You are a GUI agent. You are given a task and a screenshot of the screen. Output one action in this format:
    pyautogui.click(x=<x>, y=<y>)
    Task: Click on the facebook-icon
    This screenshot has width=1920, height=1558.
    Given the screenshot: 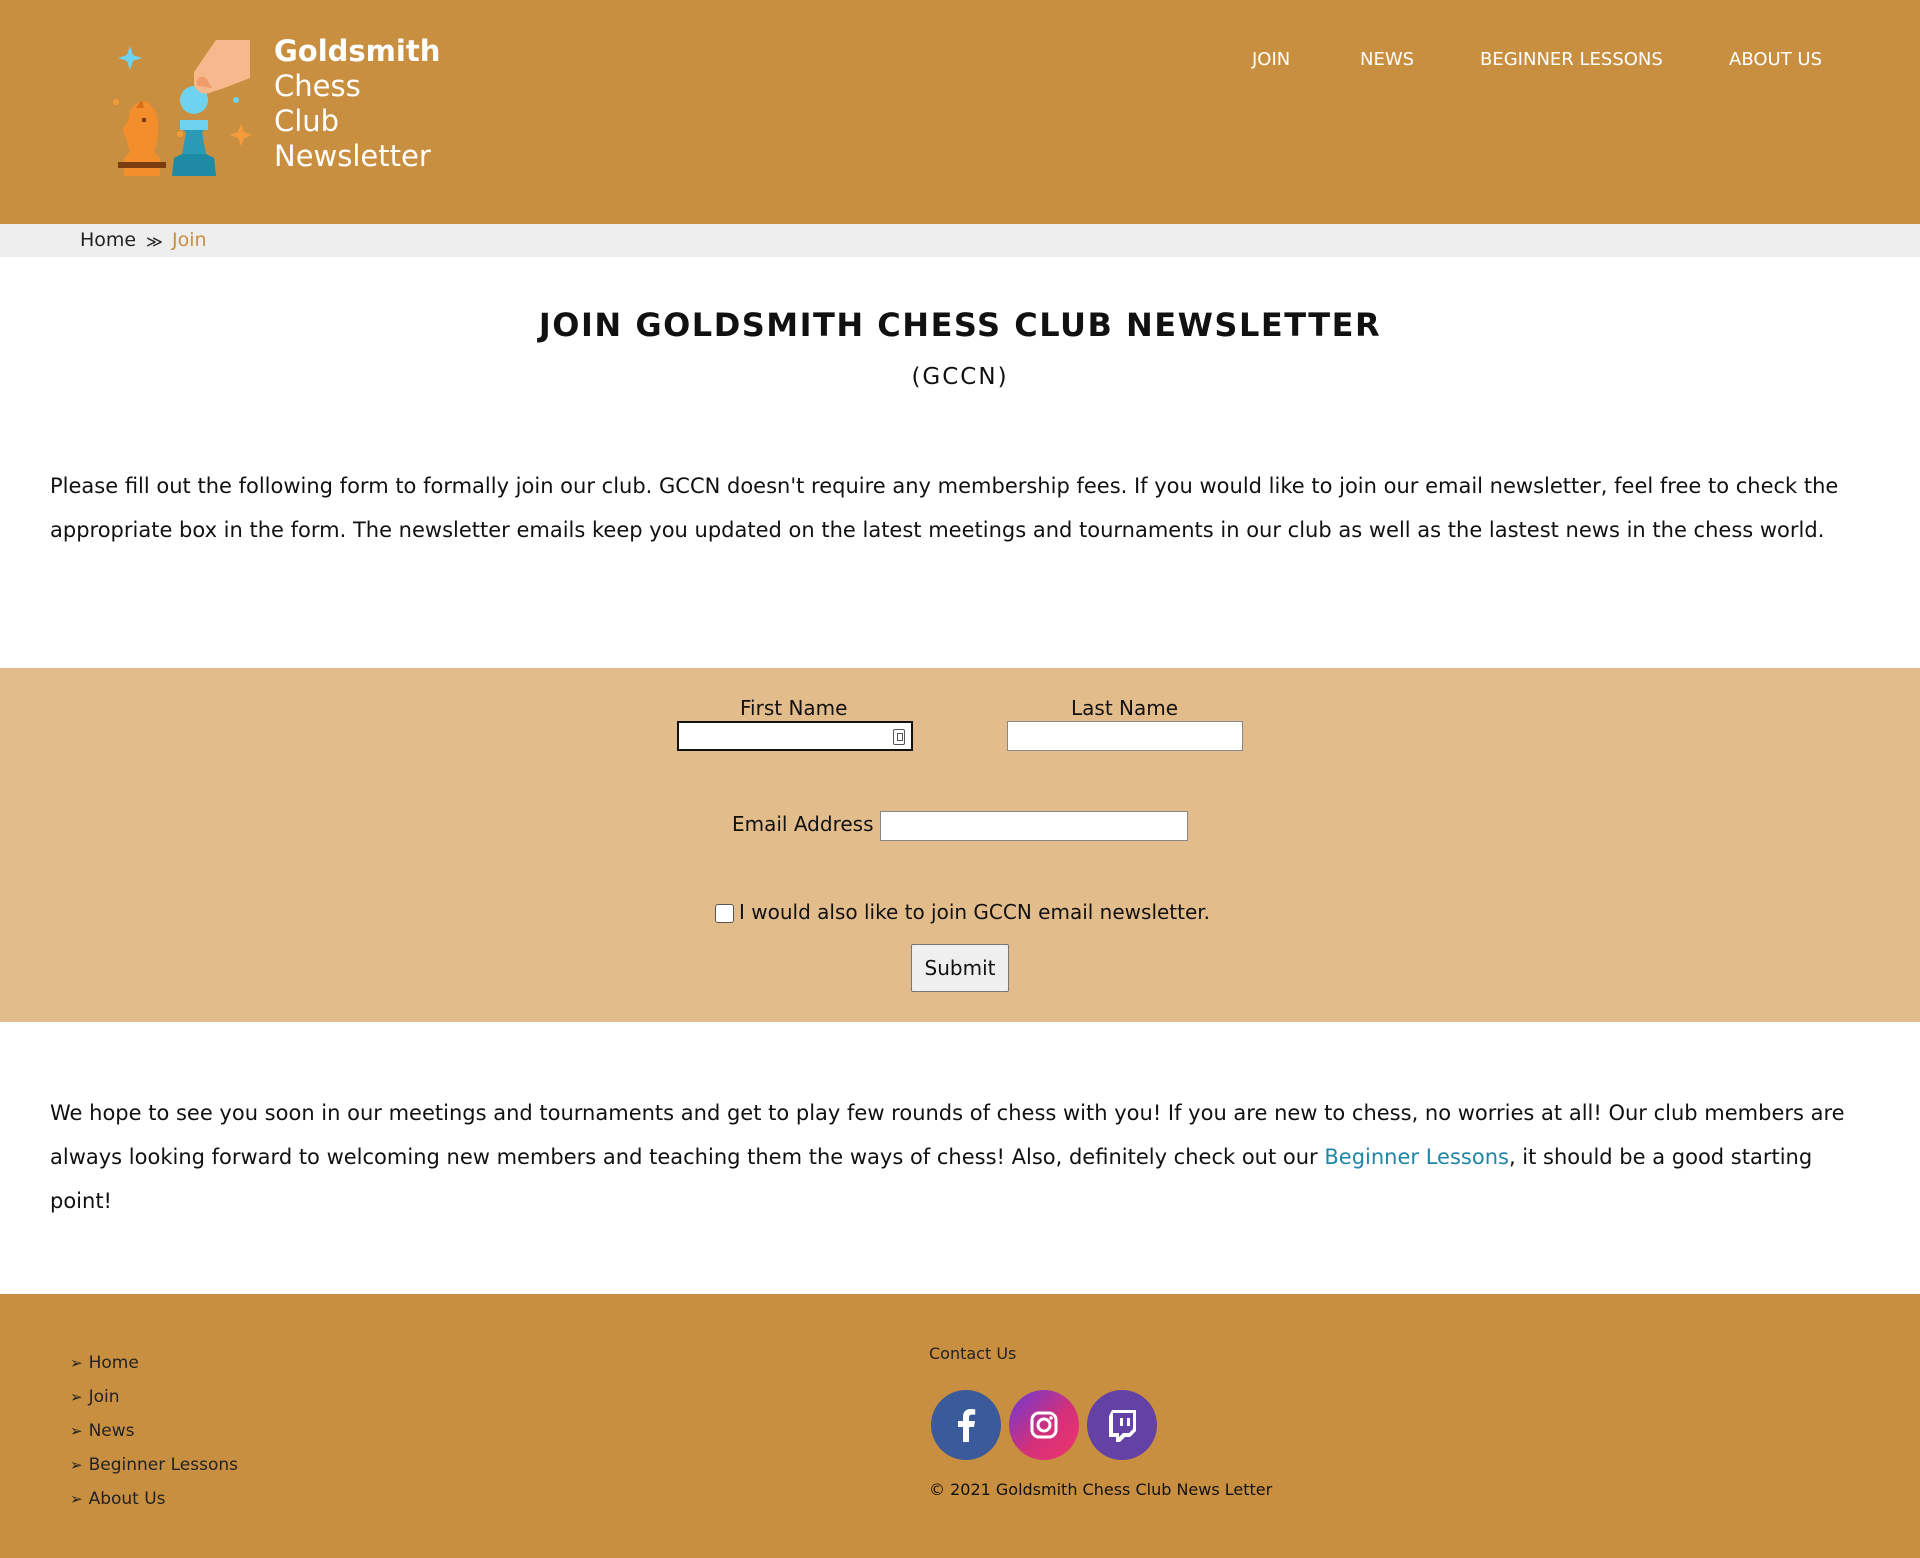 What is the action you would take?
    pyautogui.click(x=967, y=1425)
    